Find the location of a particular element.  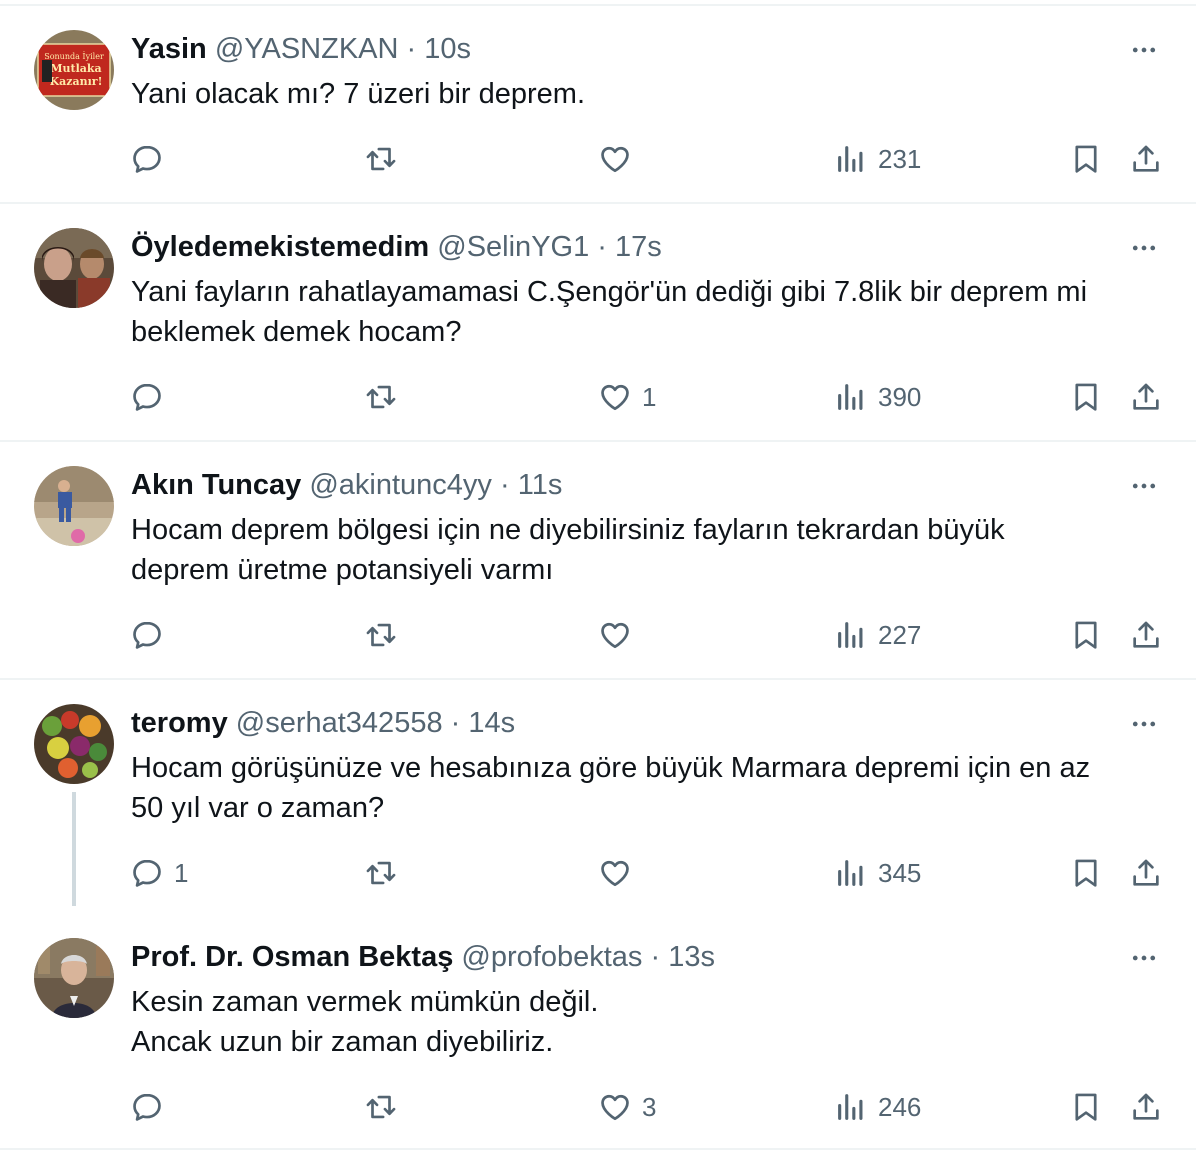

display-name: Akın Tuncay is located at coordinates (216, 485).